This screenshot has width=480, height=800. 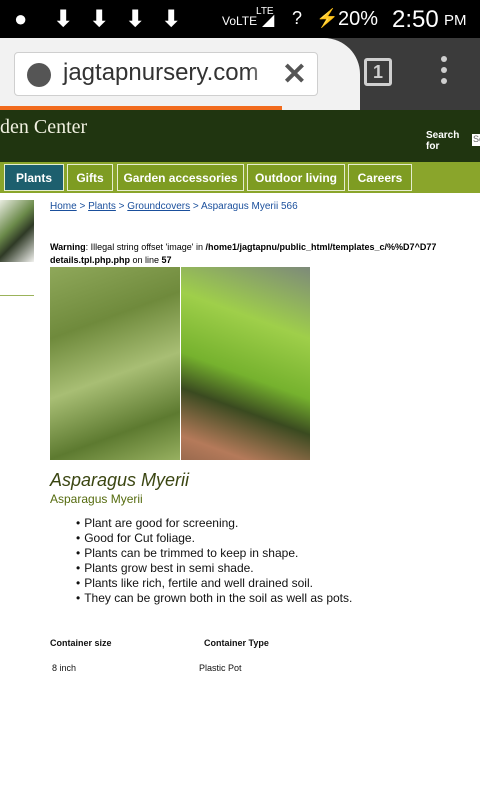 I want to click on search-label: Search for, so click(x=443, y=141).